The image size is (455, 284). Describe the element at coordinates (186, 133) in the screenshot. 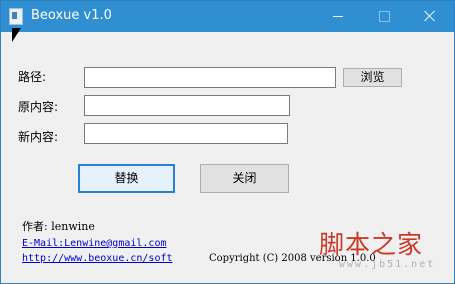

I see `new-content-input` at that location.